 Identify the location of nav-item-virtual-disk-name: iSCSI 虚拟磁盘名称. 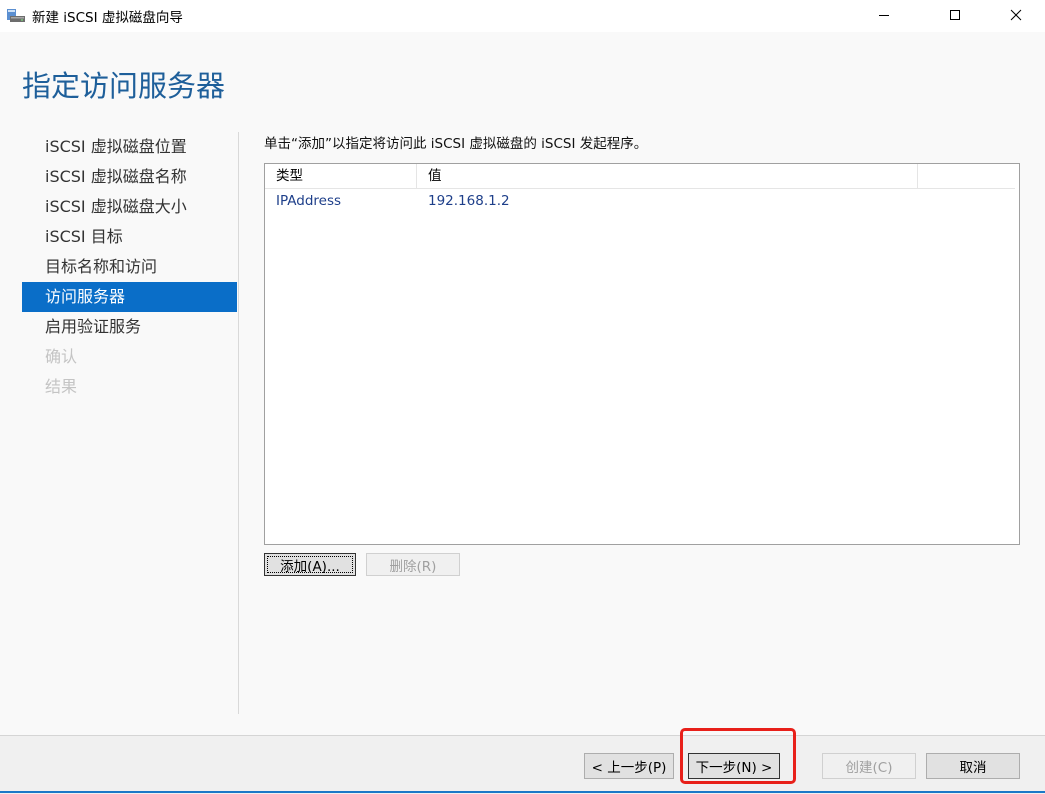
(129, 177).